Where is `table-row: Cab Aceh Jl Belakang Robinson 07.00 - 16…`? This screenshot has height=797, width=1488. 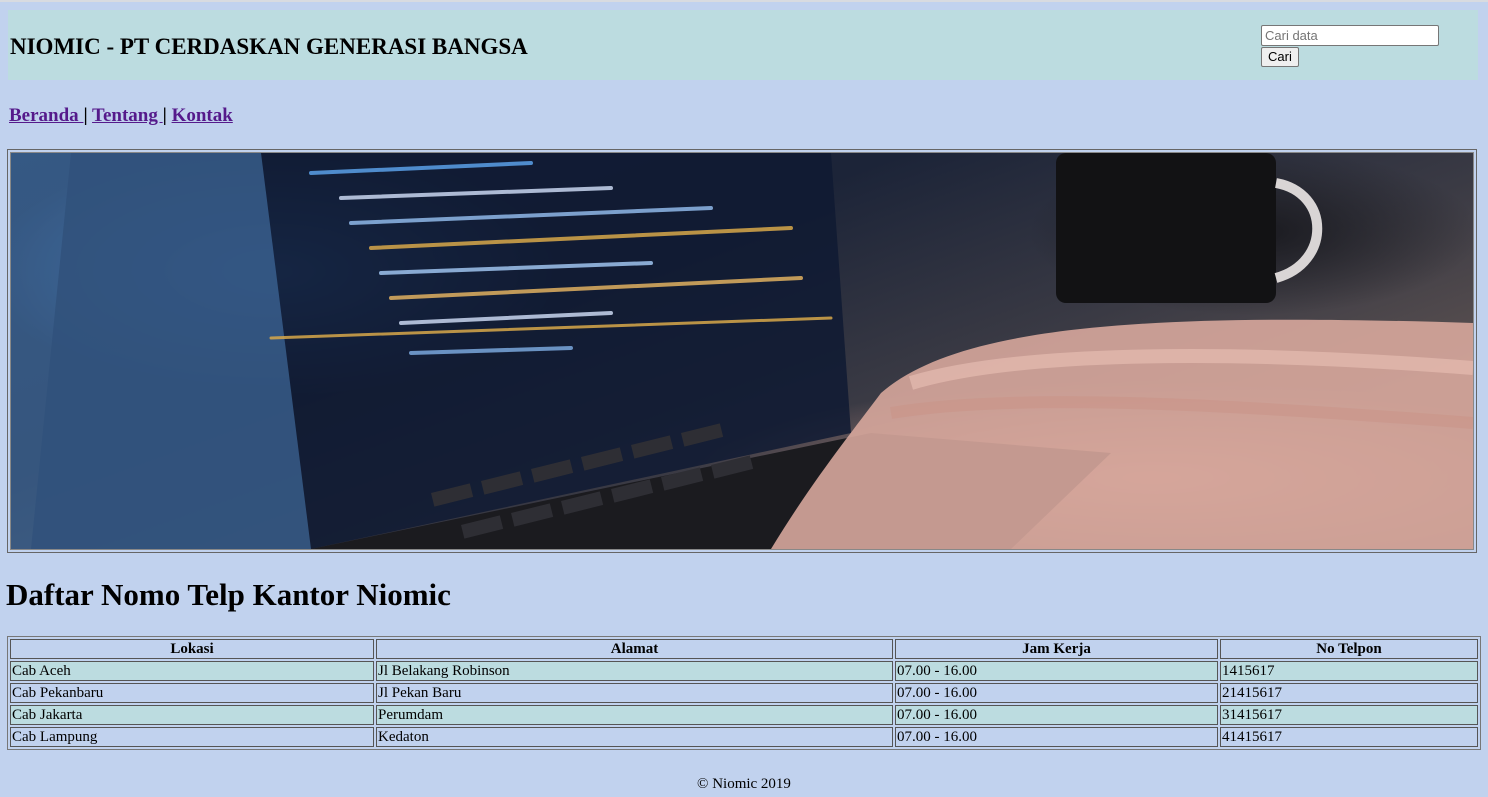 table-row: Cab Aceh Jl Belakang Robinson 07.00 - 16… is located at coordinates (744, 671).